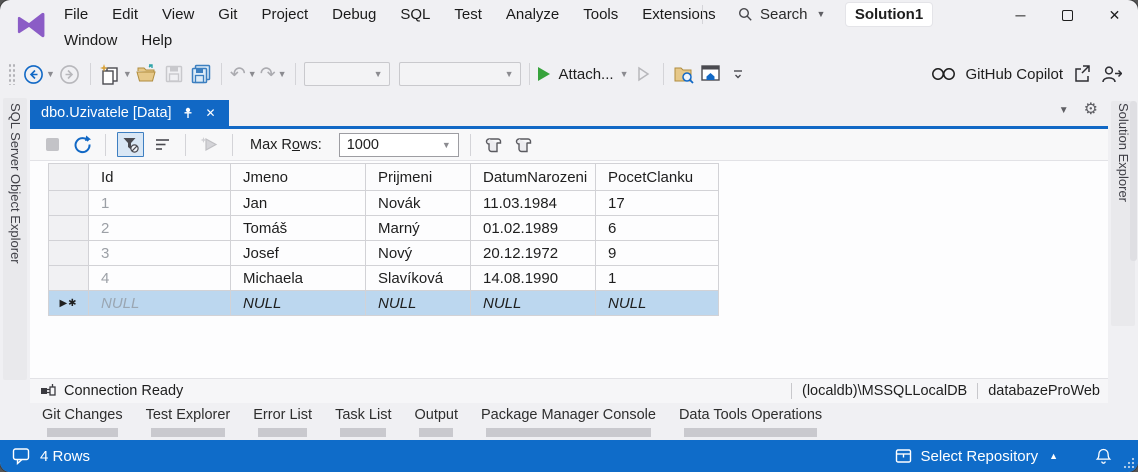  Describe the element at coordinates (162, 145) in the screenshot. I see `sort-button` at that location.